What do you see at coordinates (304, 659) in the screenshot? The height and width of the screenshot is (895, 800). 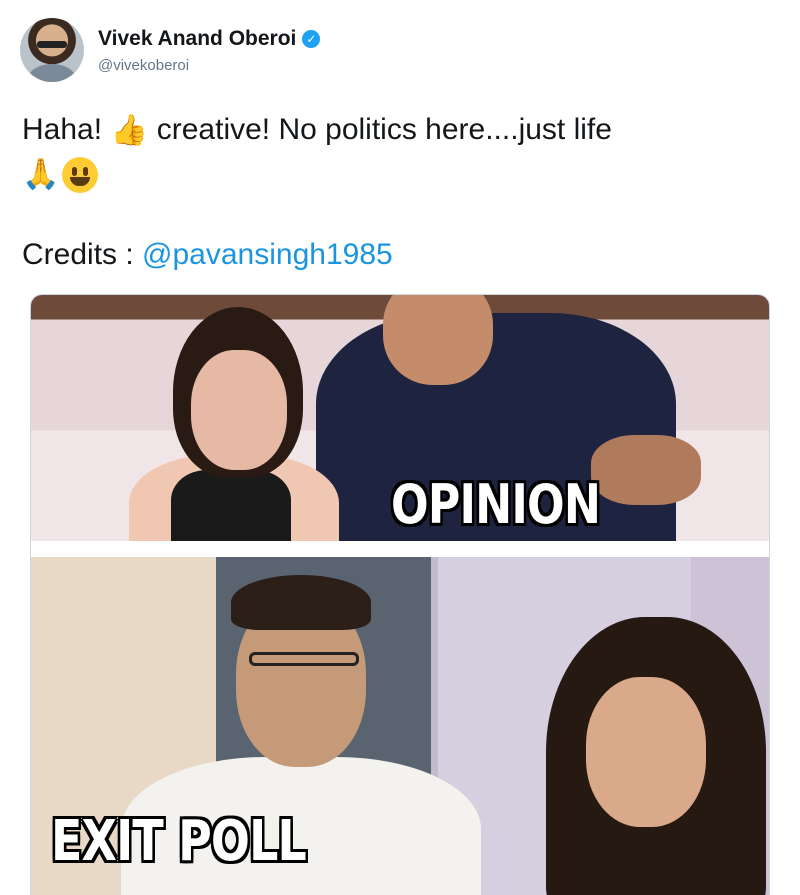 I see `man-glasses` at bounding box center [304, 659].